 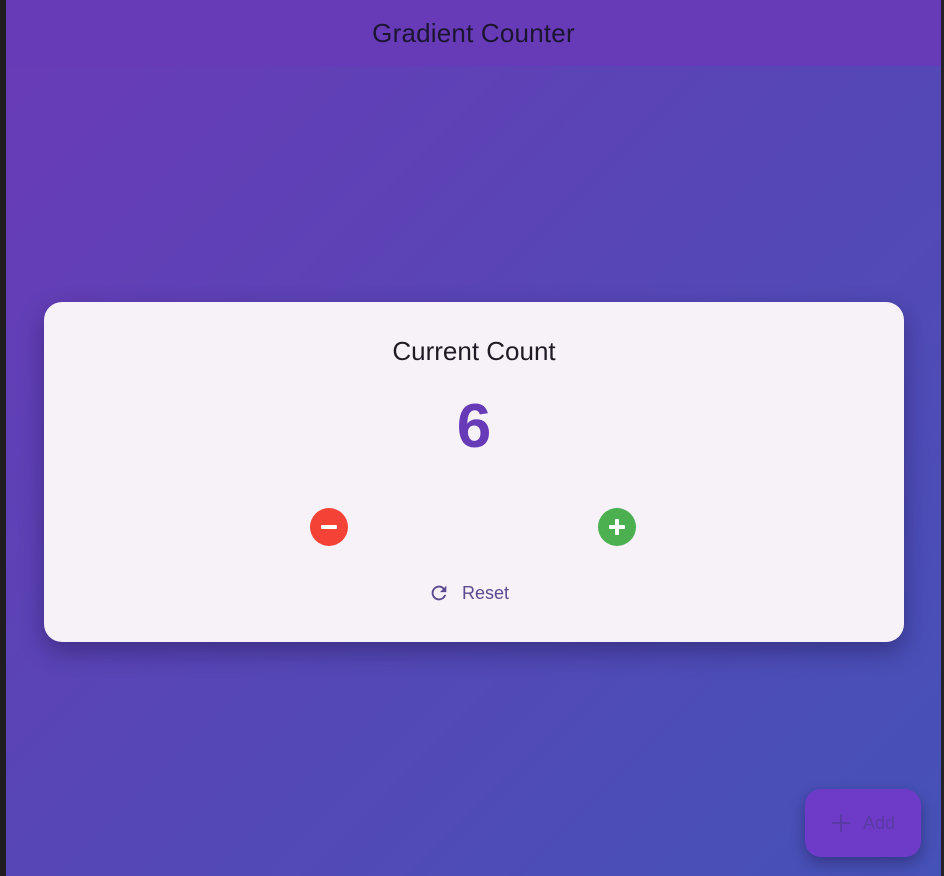 I want to click on app-bar: Gradient Counter, so click(x=473, y=33).